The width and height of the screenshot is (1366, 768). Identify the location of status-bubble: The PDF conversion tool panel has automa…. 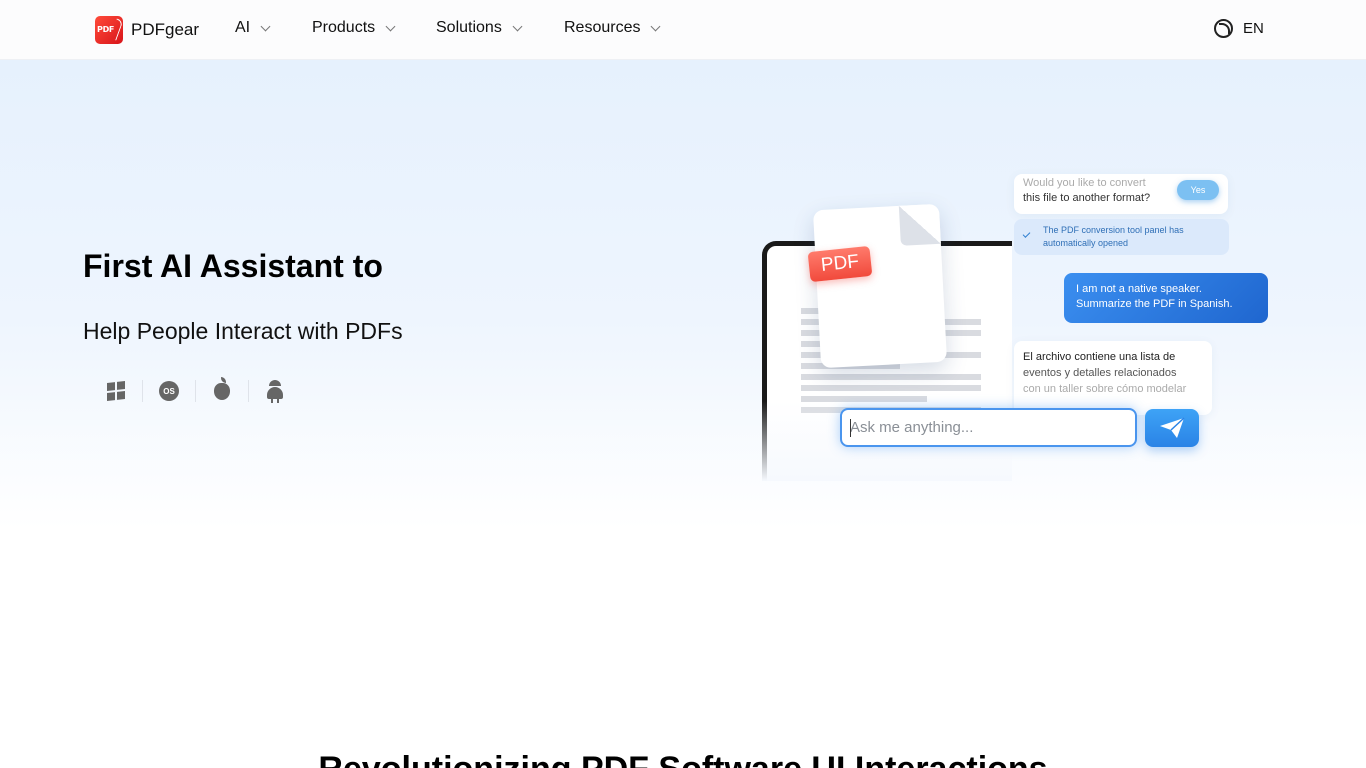
(1121, 237).